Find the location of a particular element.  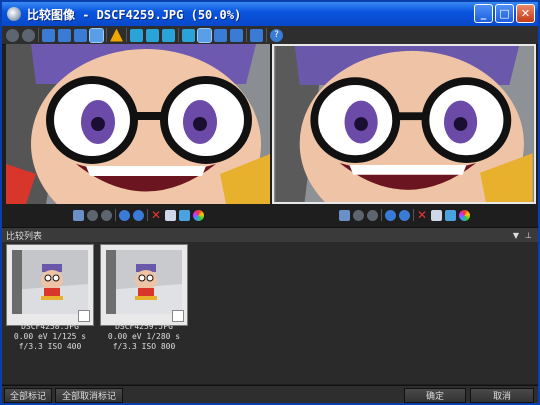

compare-icon is located at coordinates (204, 35).